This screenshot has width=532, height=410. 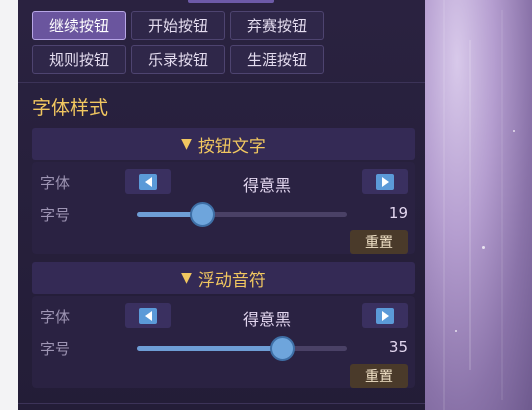 I want to click on continue-button-option: 继续按钮, so click(x=79, y=25).